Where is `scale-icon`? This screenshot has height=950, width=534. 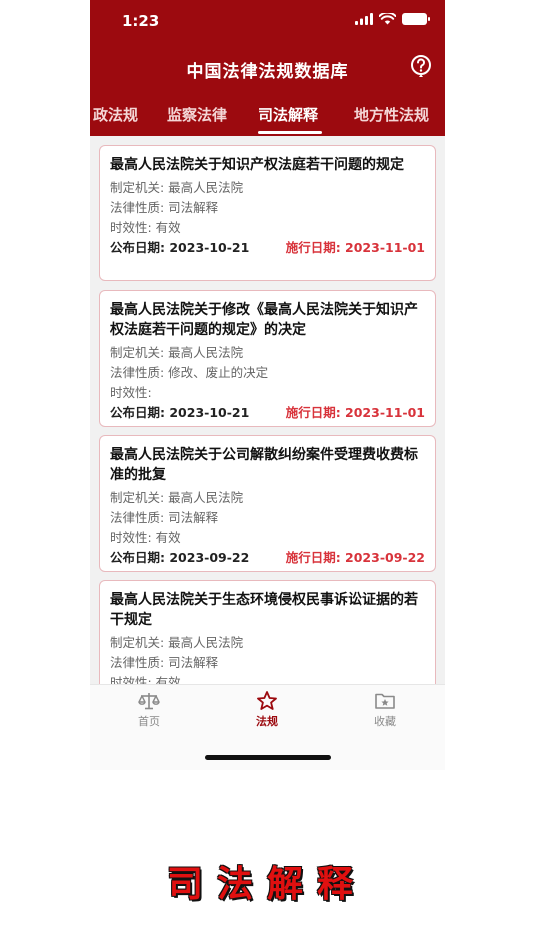 scale-icon is located at coordinates (149, 701).